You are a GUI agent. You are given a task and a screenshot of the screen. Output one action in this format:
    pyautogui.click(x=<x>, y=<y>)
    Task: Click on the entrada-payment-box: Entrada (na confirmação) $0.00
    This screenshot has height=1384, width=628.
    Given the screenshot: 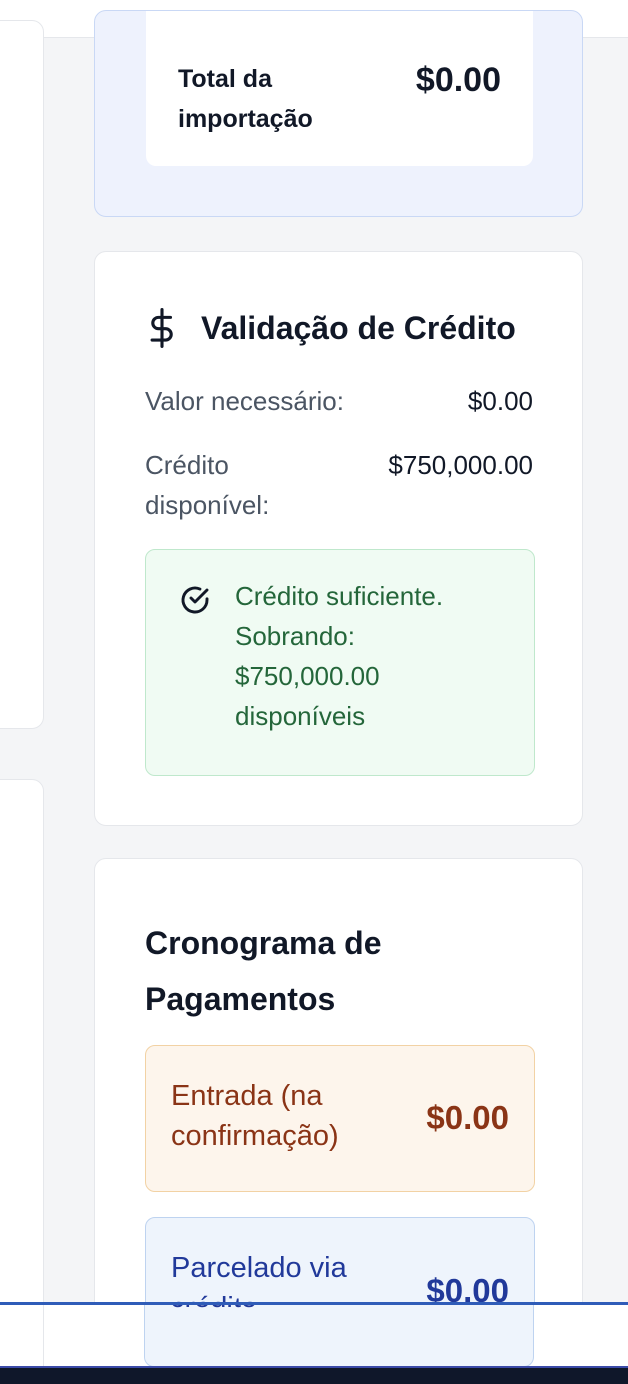 What is the action you would take?
    pyautogui.click(x=340, y=1118)
    